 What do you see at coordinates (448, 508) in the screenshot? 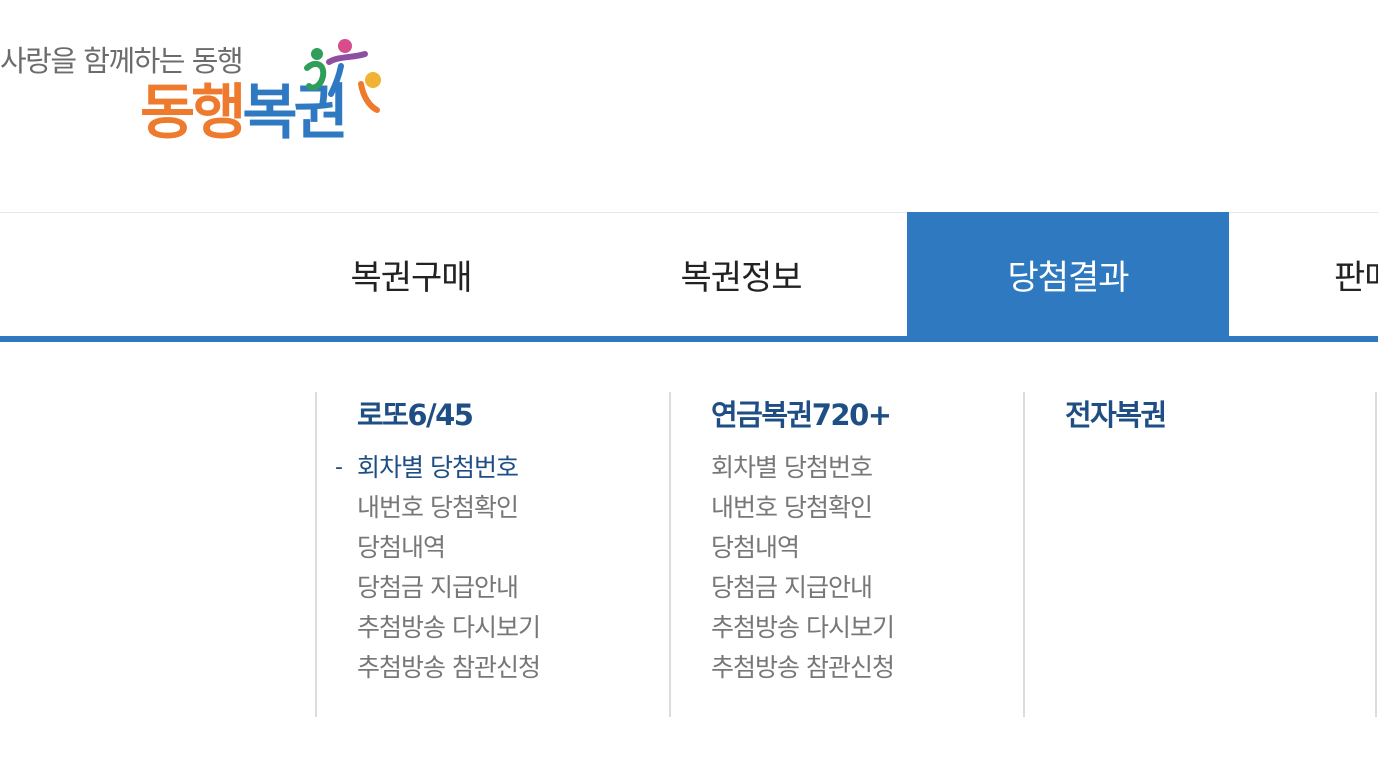
I see `menu-item-lotto-my-number-check: 내번호 당첨확인` at bounding box center [448, 508].